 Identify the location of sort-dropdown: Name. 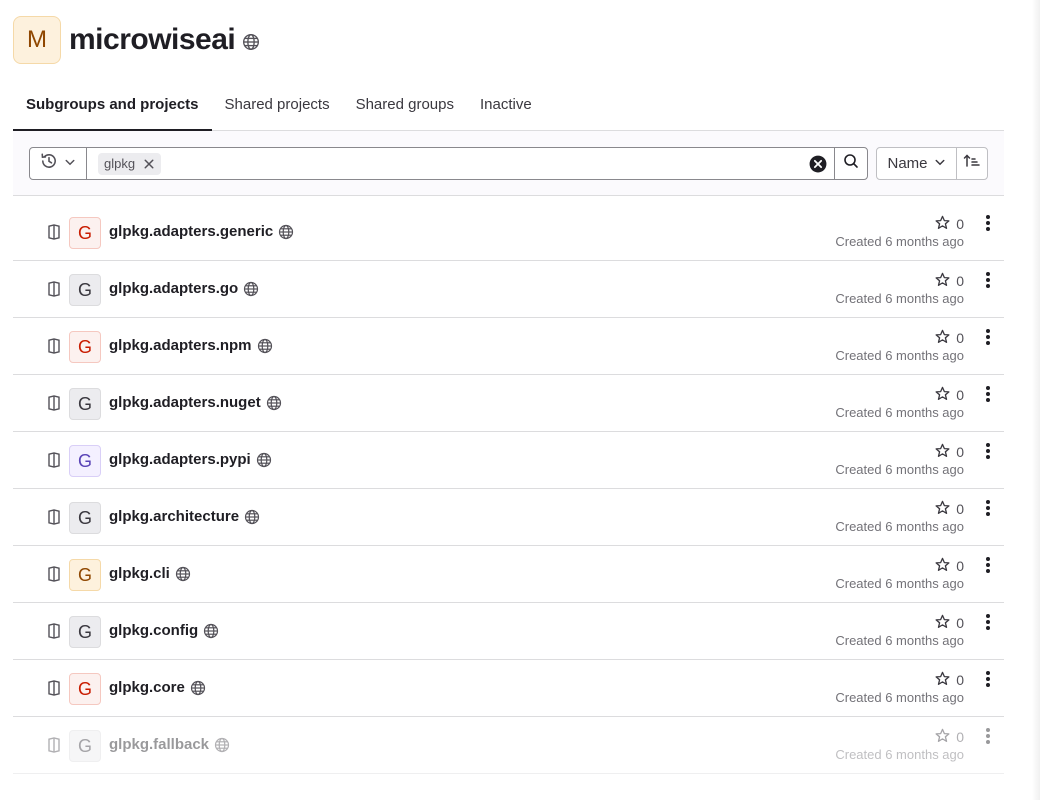
(916, 163).